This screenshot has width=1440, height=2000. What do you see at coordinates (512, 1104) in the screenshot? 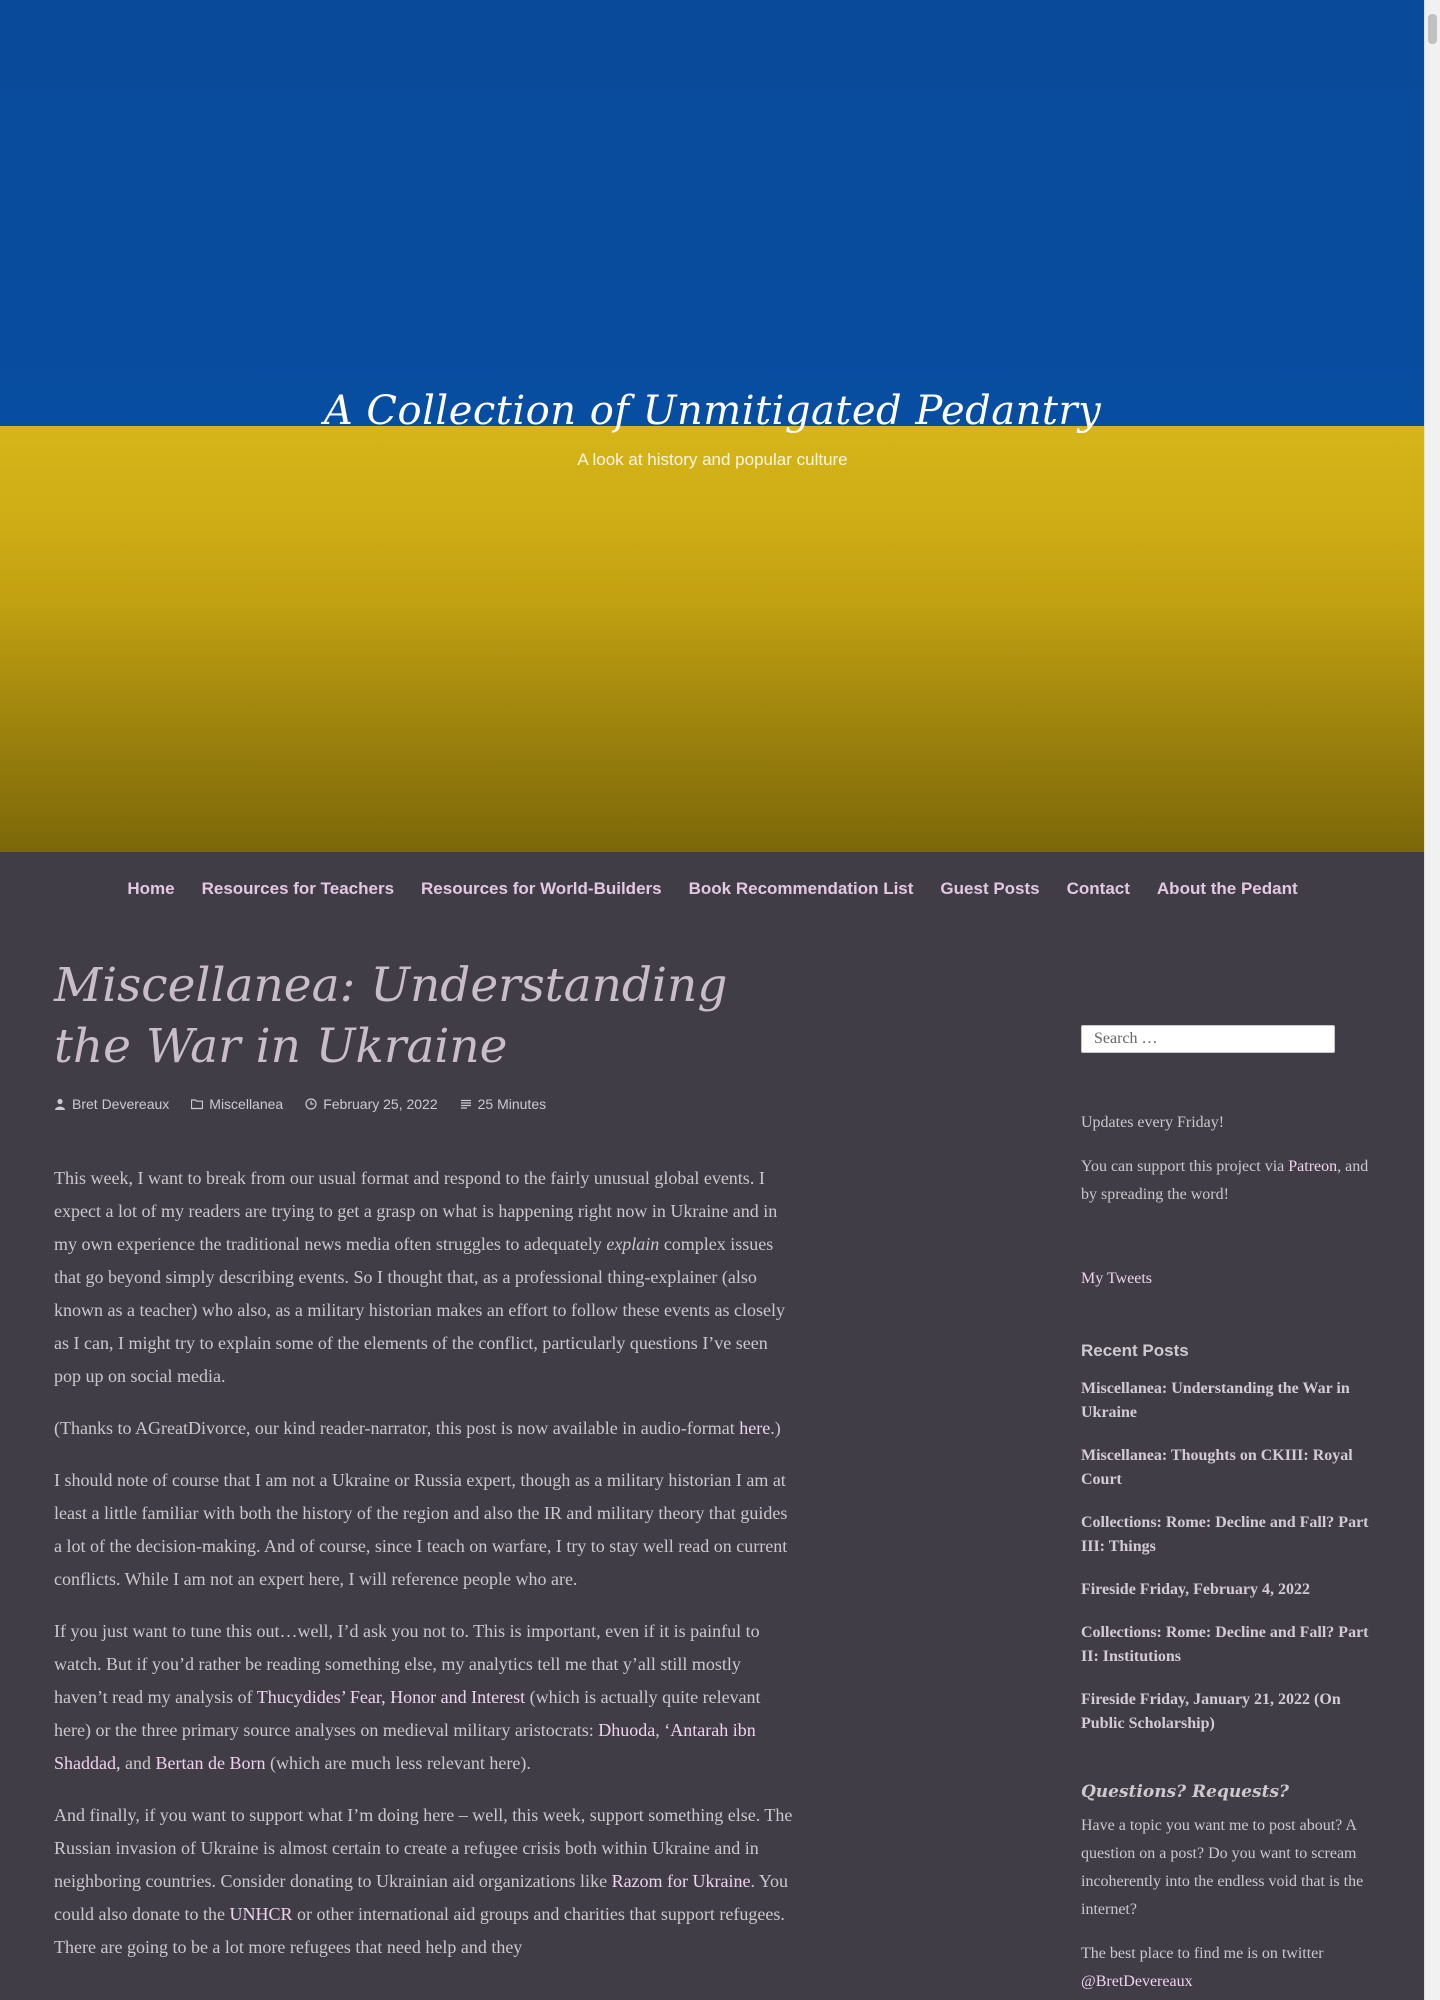
I see `reading-time-text: 25 Minutes` at bounding box center [512, 1104].